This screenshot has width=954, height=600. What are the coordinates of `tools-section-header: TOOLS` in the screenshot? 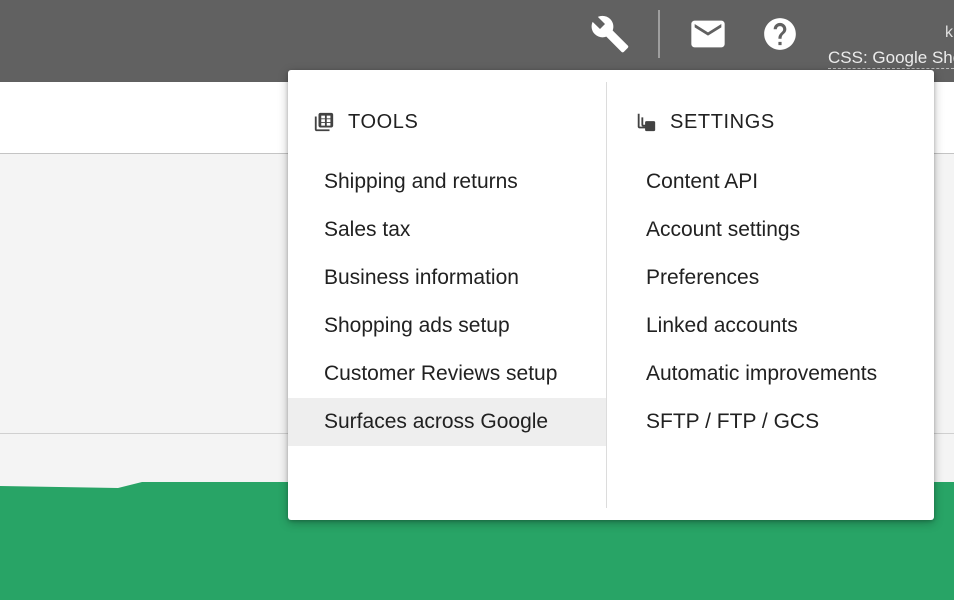 It's located at (365, 122).